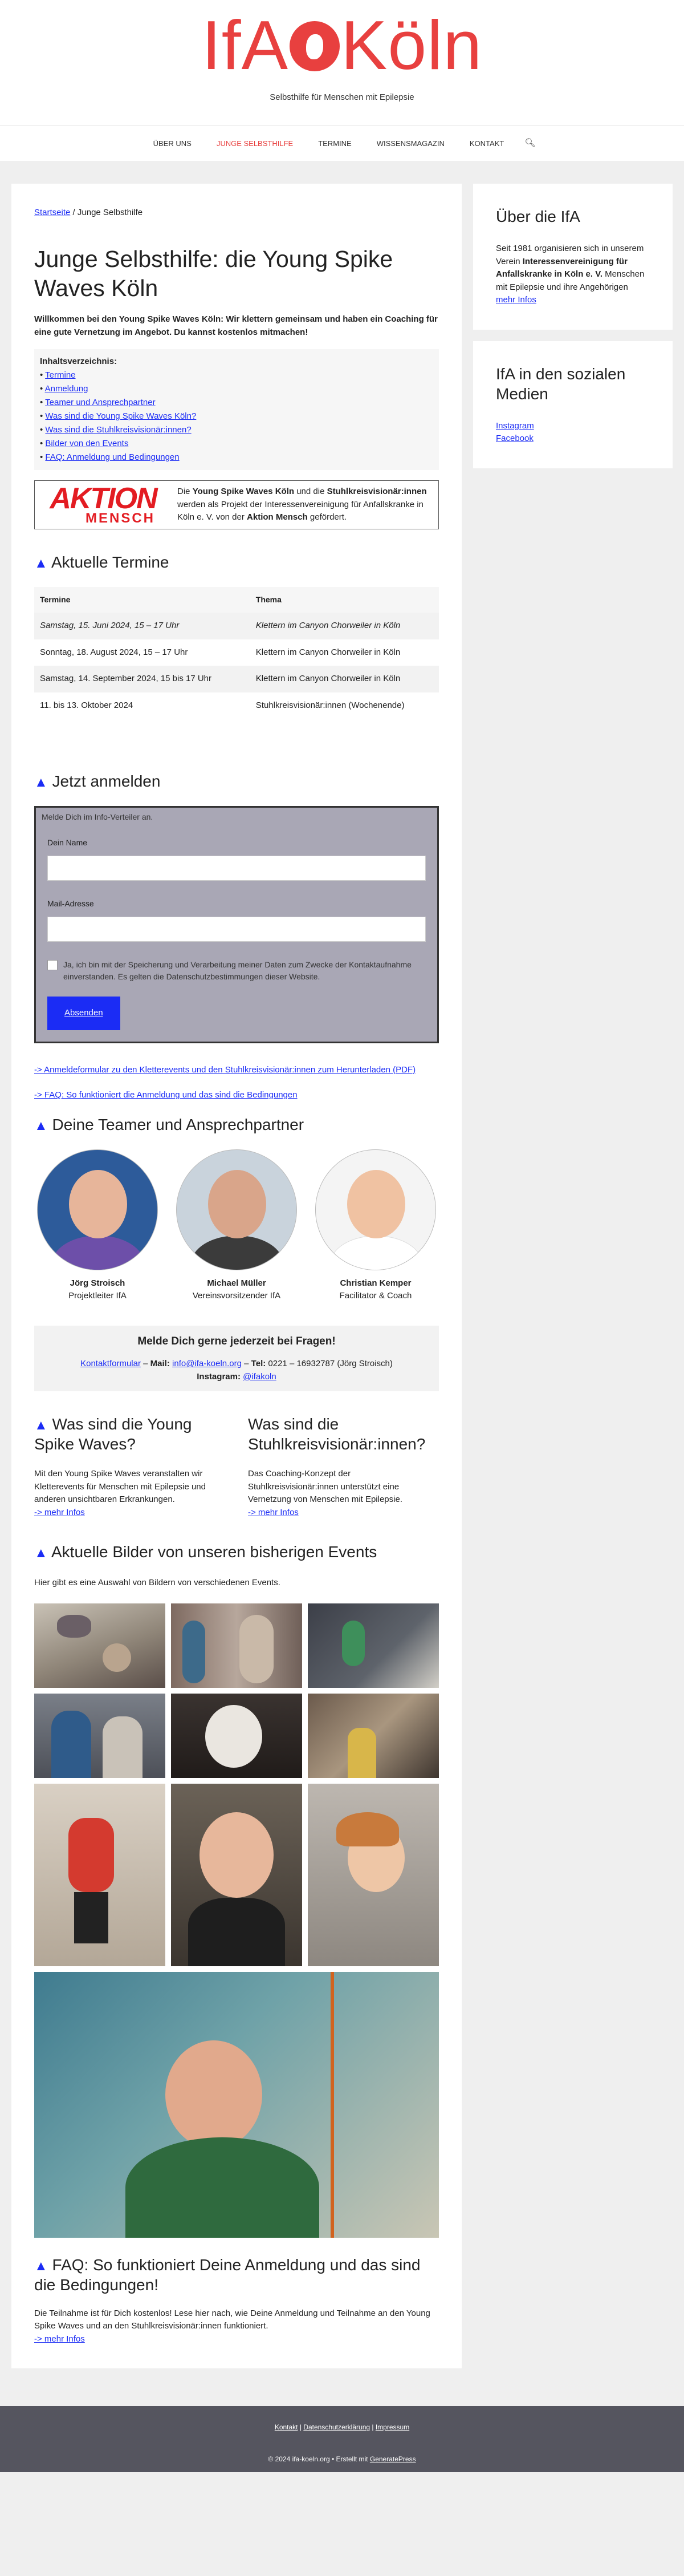 Image resolution: width=684 pixels, height=2576 pixels. I want to click on instagram-link: @ifakoln, so click(259, 1377).